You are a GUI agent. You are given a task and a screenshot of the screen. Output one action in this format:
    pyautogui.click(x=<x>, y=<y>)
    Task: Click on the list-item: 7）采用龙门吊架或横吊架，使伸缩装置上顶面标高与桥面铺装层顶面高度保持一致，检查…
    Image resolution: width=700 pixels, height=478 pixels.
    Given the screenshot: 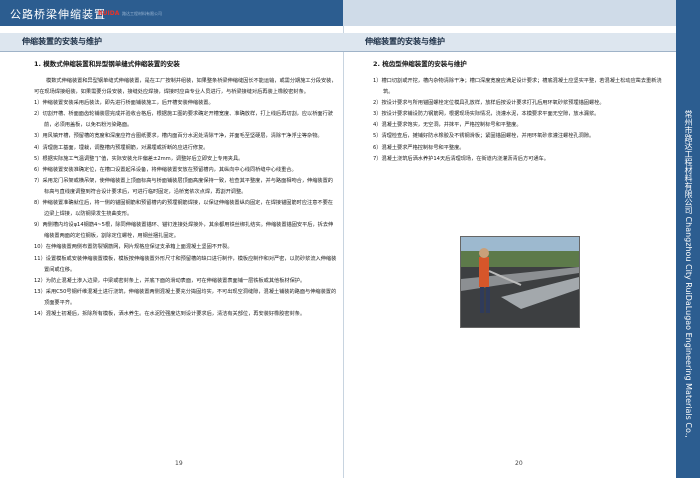 What is the action you would take?
    pyautogui.click(x=183, y=186)
    